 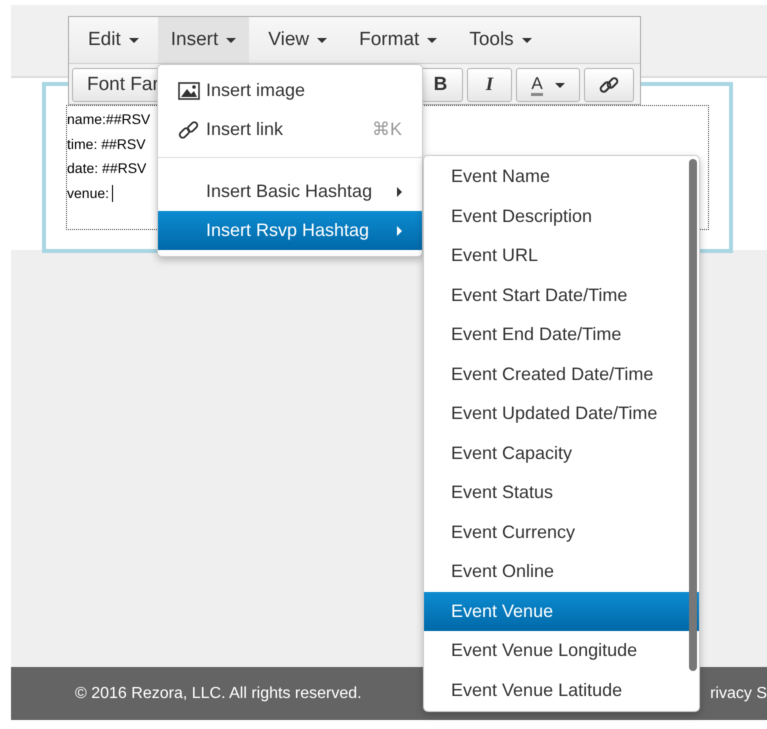 What do you see at coordinates (561, 572) in the screenshot?
I see `menu-item: Event Online` at bounding box center [561, 572].